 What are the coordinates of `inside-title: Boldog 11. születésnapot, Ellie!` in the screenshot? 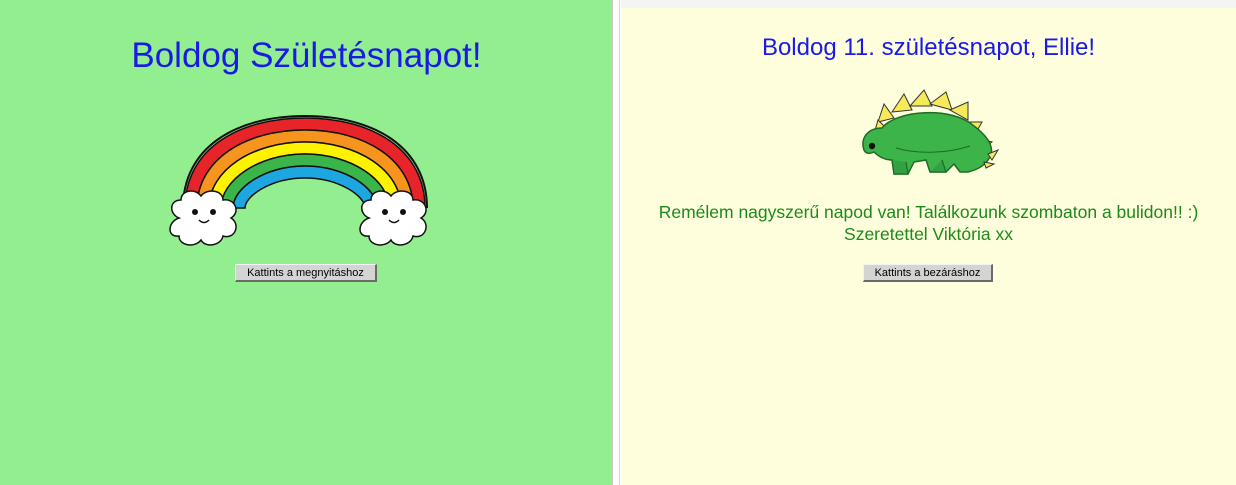 It's located at (928, 47).